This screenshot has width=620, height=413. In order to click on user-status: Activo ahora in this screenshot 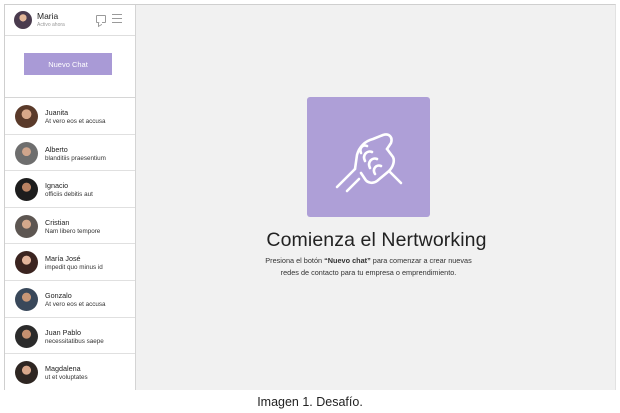, I will do `click(51, 25)`.